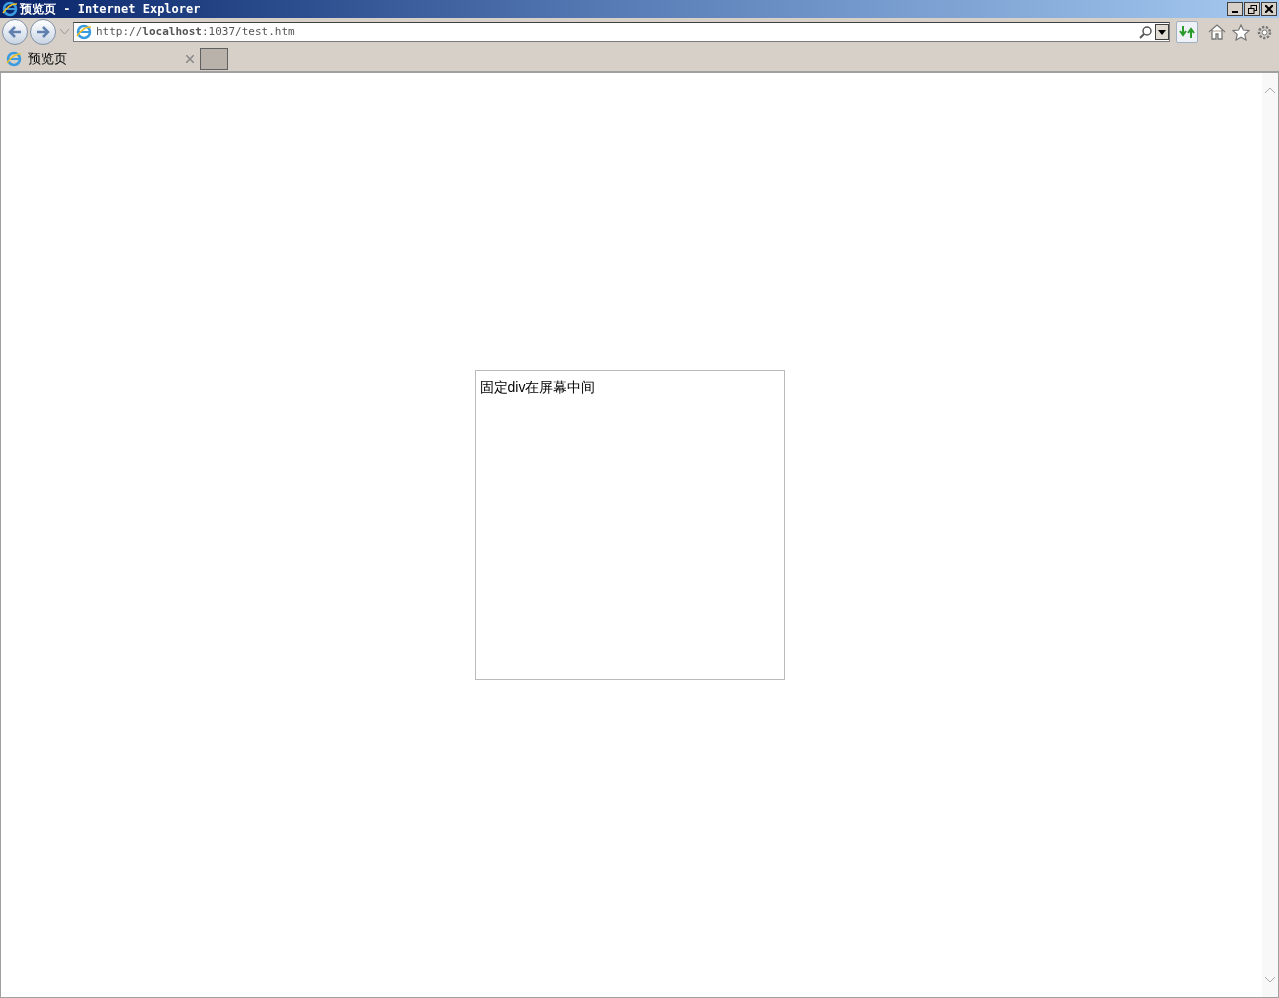 Image resolution: width=1279 pixels, height=998 pixels. What do you see at coordinates (110, 9) in the screenshot?
I see `window-title: 预览页 - Internet Explorer` at bounding box center [110, 9].